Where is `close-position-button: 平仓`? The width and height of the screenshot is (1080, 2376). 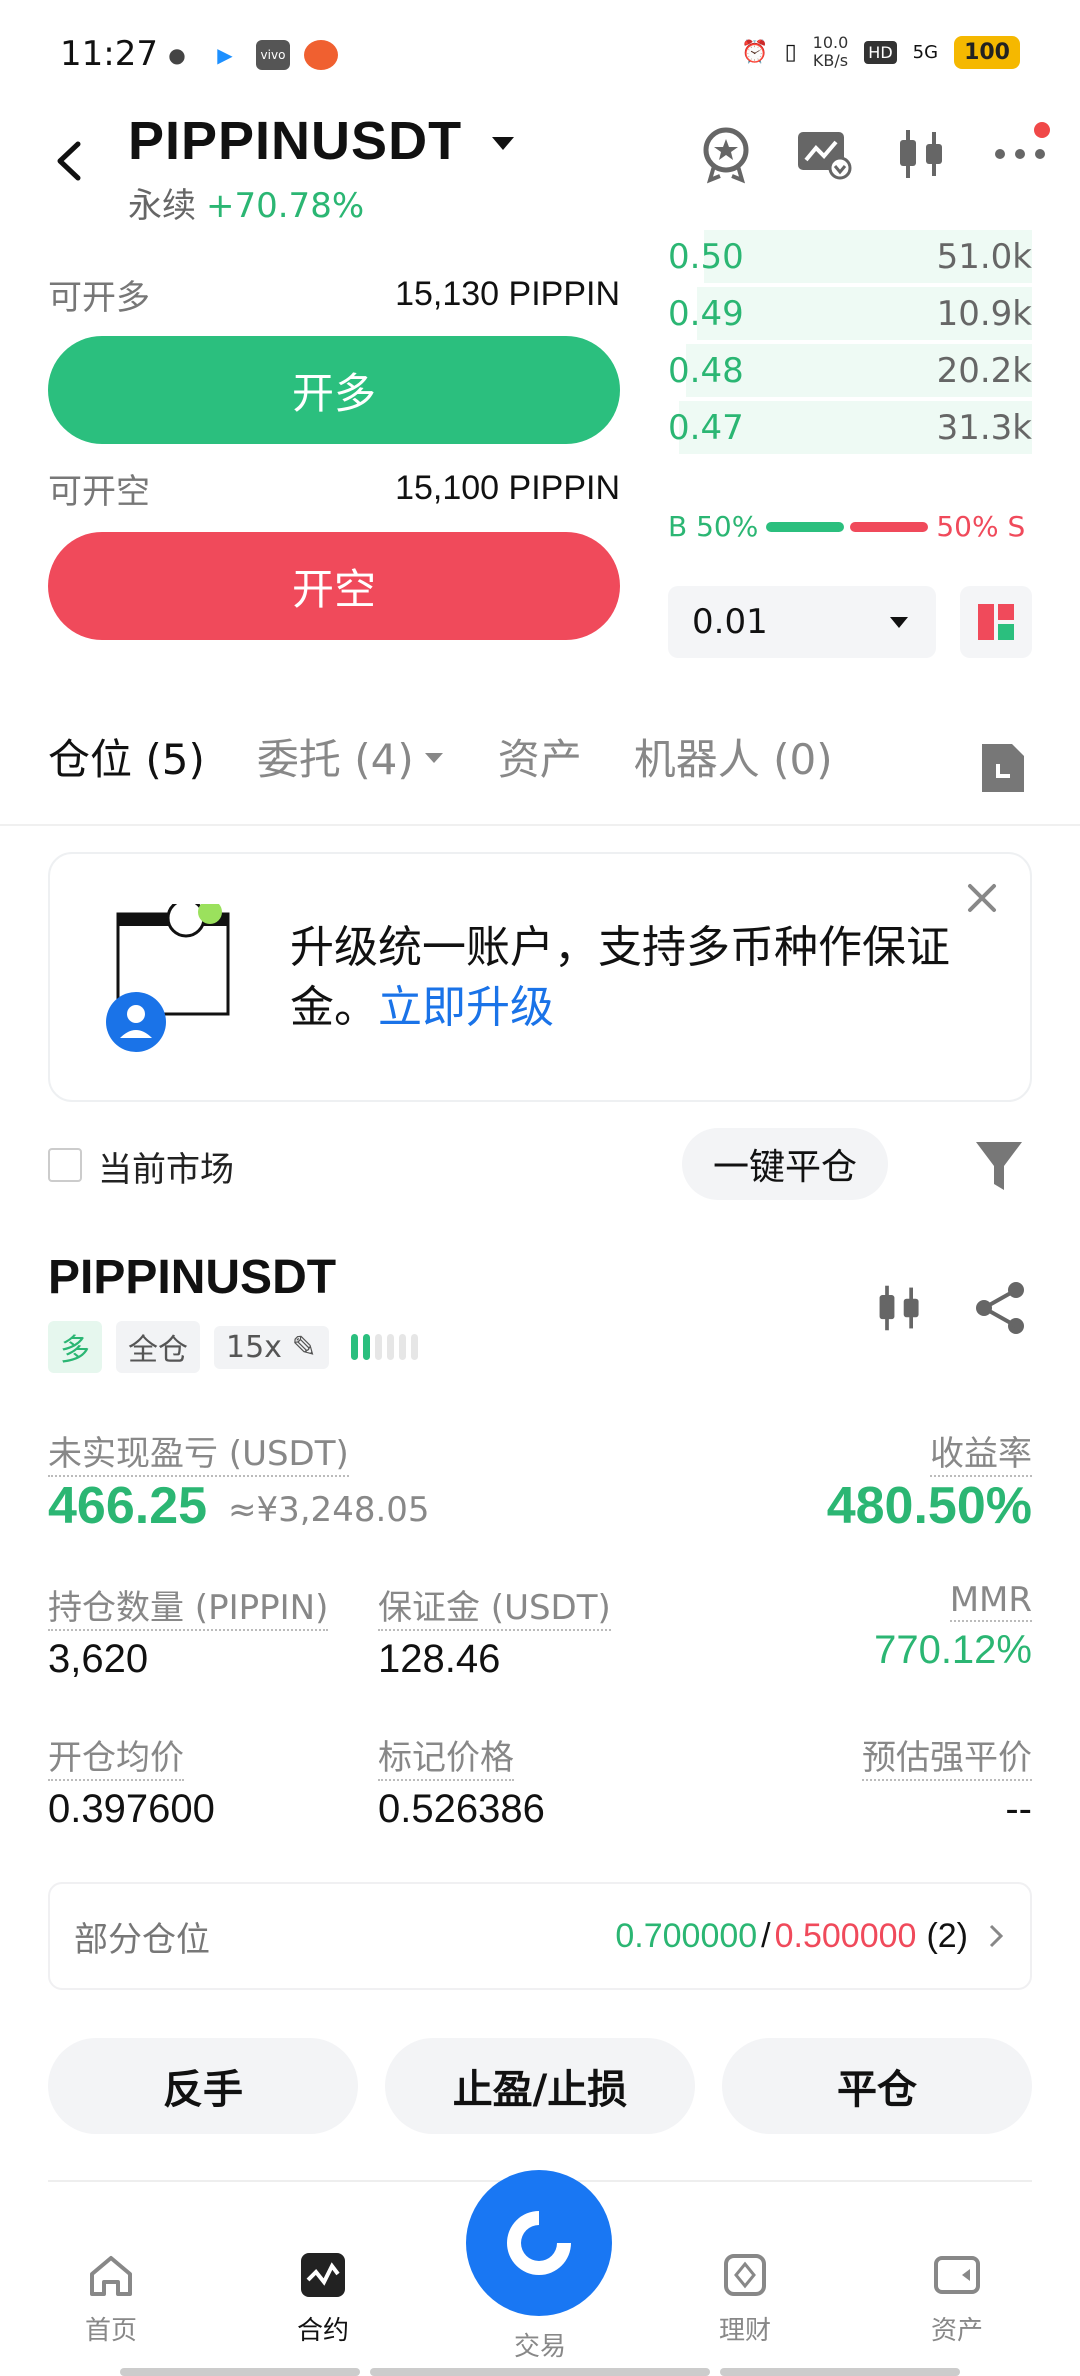 close-position-button: 平仓 is located at coordinates (877, 2086).